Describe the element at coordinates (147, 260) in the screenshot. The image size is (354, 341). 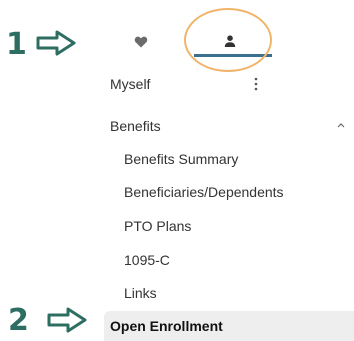
I see `submenu-item-label: 1095-C` at that location.